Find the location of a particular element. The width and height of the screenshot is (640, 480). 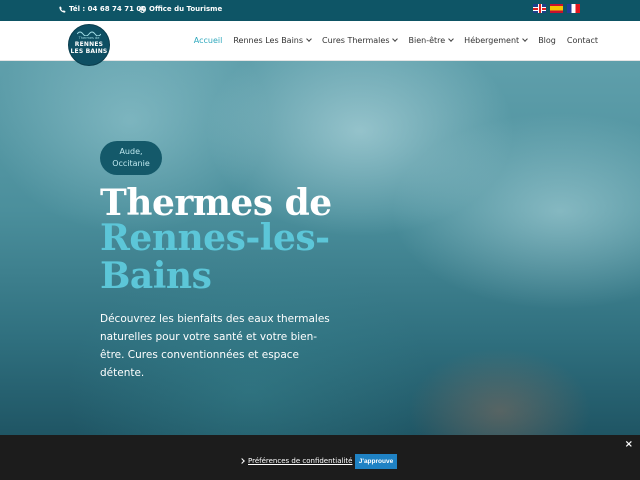

nav-item-label: Hébergement is located at coordinates (492, 40).